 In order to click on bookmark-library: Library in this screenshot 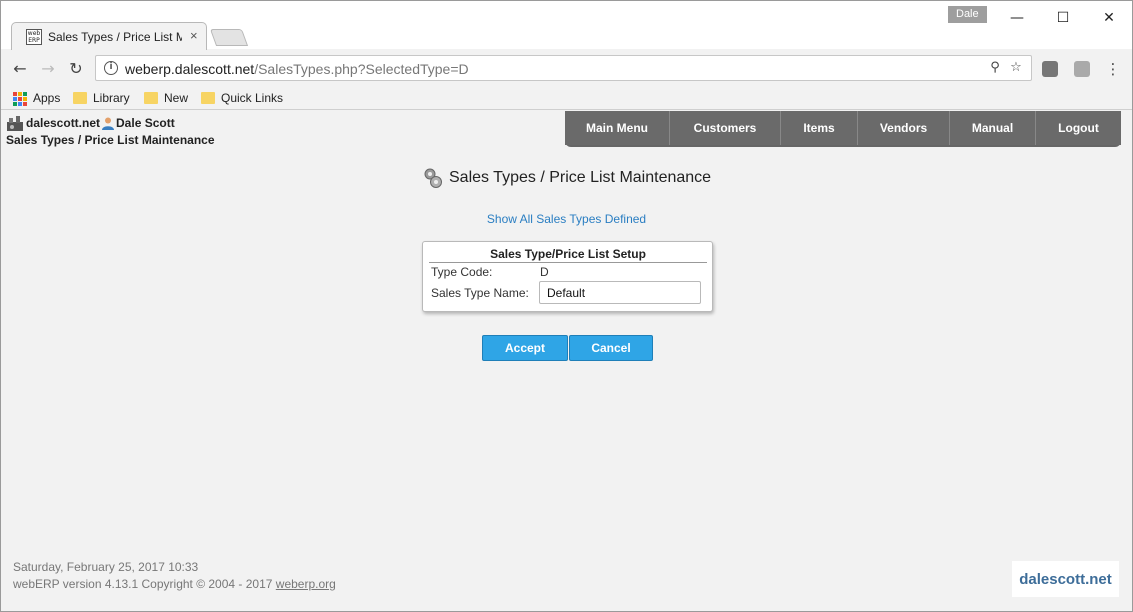, I will do `click(101, 98)`.